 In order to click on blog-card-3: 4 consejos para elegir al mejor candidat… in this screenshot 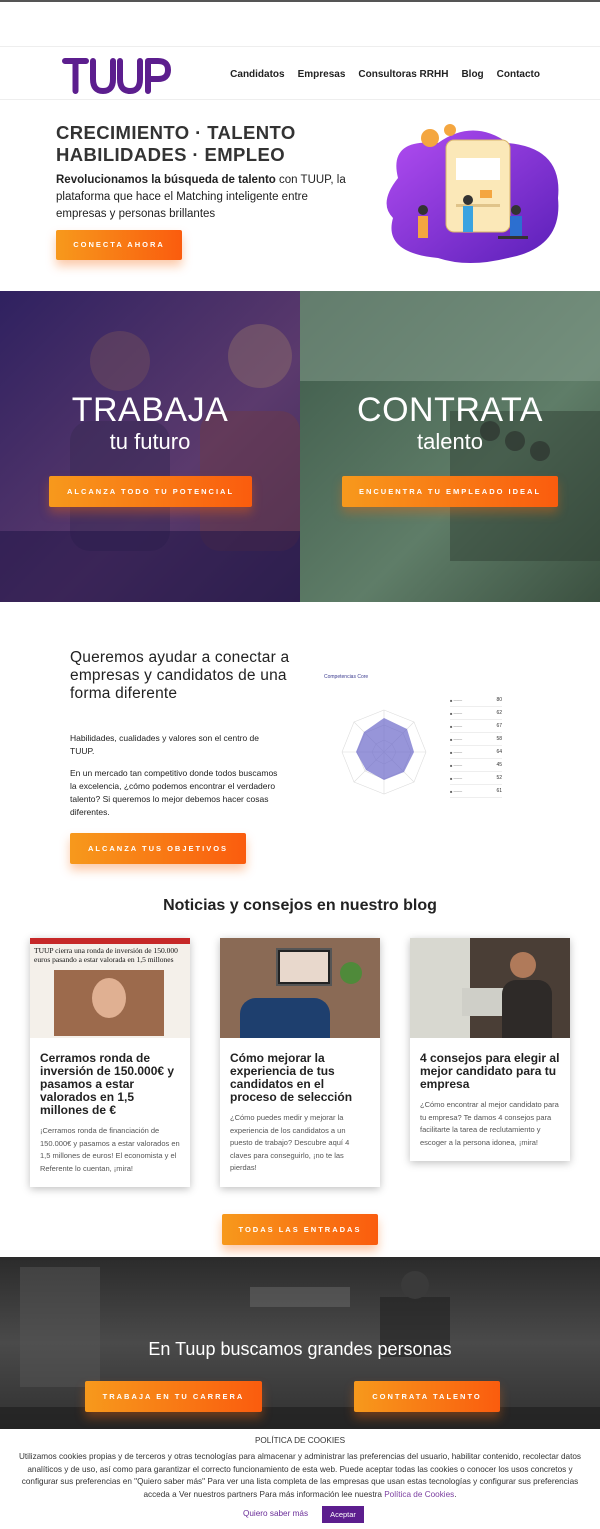, I will do `click(490, 1049)`.